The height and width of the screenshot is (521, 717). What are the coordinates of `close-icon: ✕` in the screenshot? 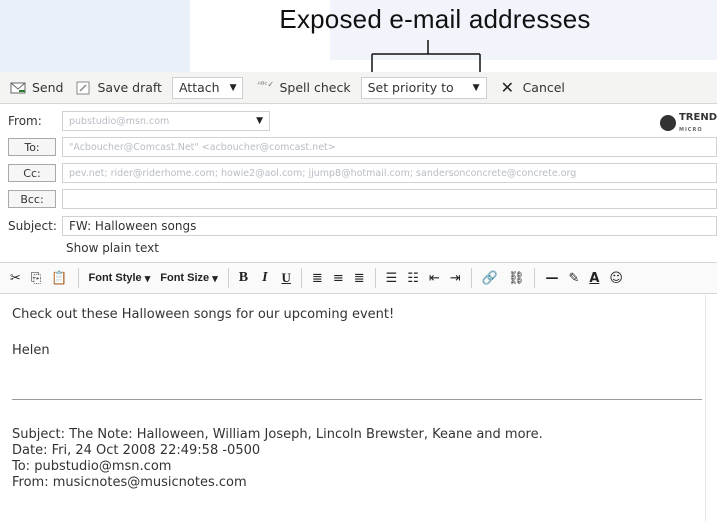 It's located at (507, 87).